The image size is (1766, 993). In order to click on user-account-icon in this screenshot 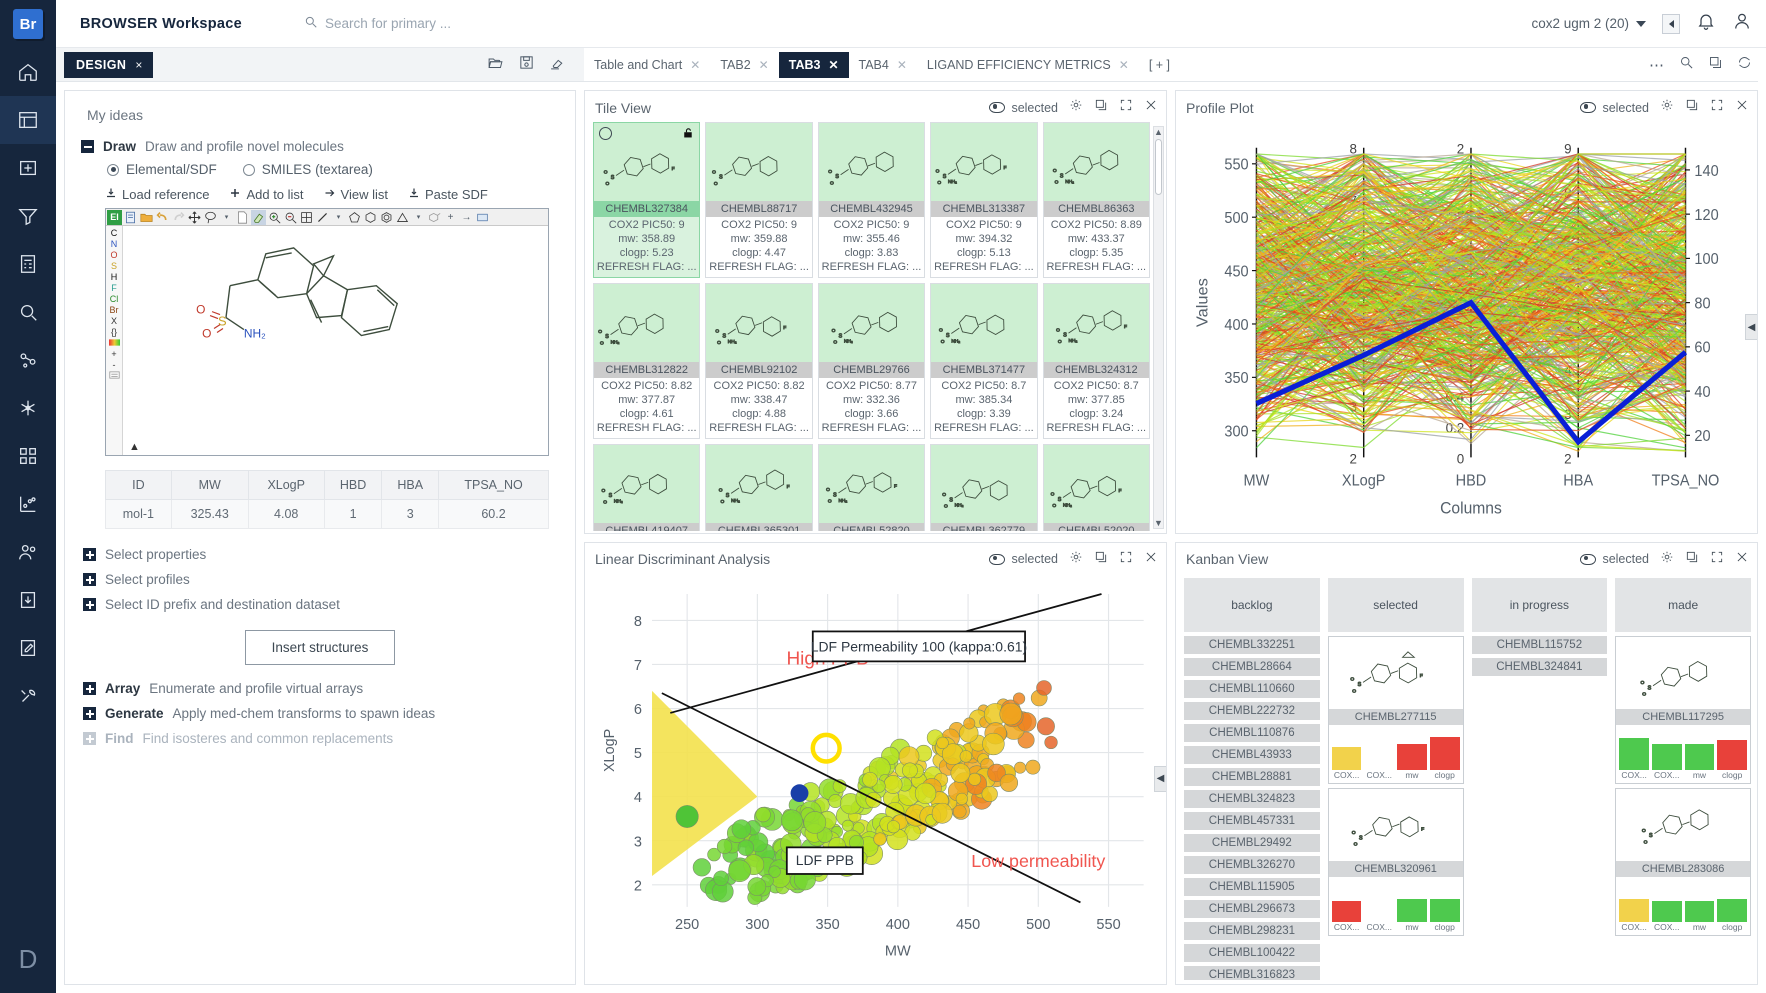, I will do `click(1742, 23)`.